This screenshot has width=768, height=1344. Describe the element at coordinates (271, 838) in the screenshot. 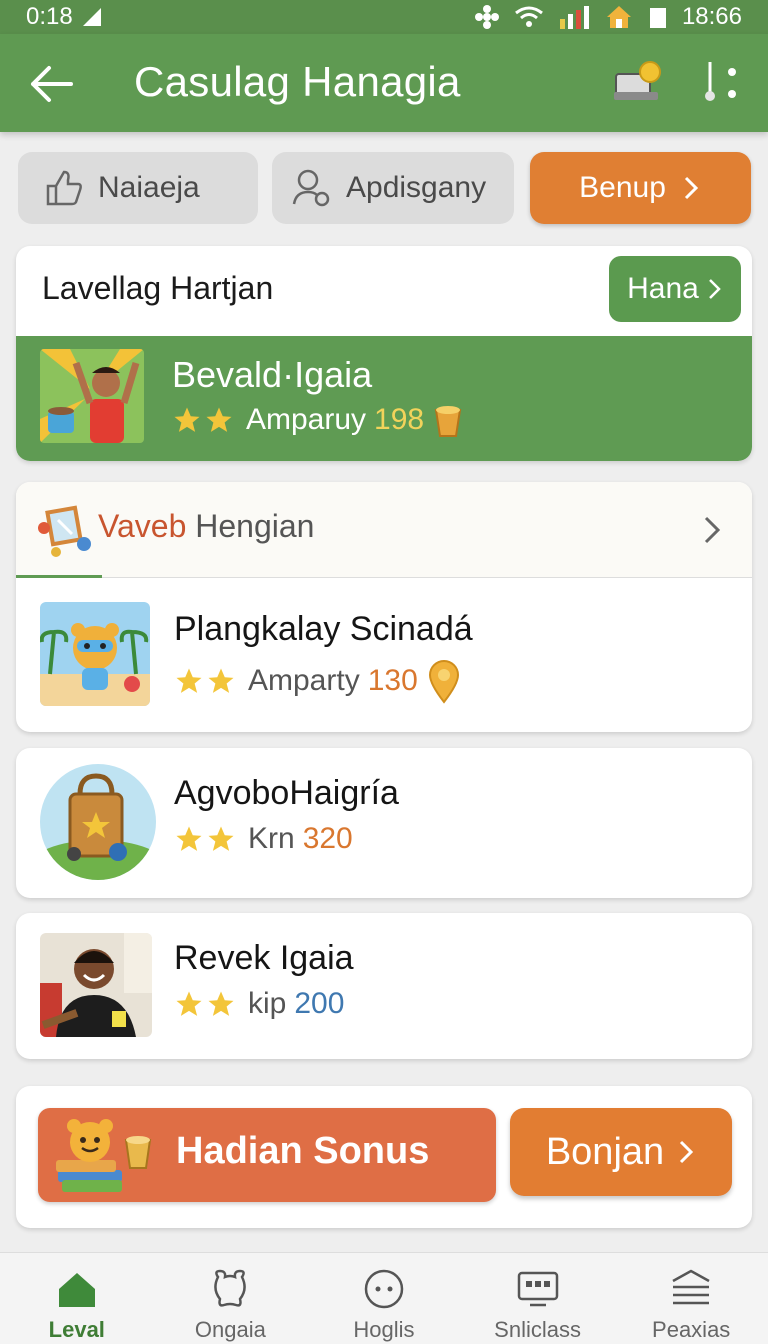

I see `meta-label: Krn` at that location.